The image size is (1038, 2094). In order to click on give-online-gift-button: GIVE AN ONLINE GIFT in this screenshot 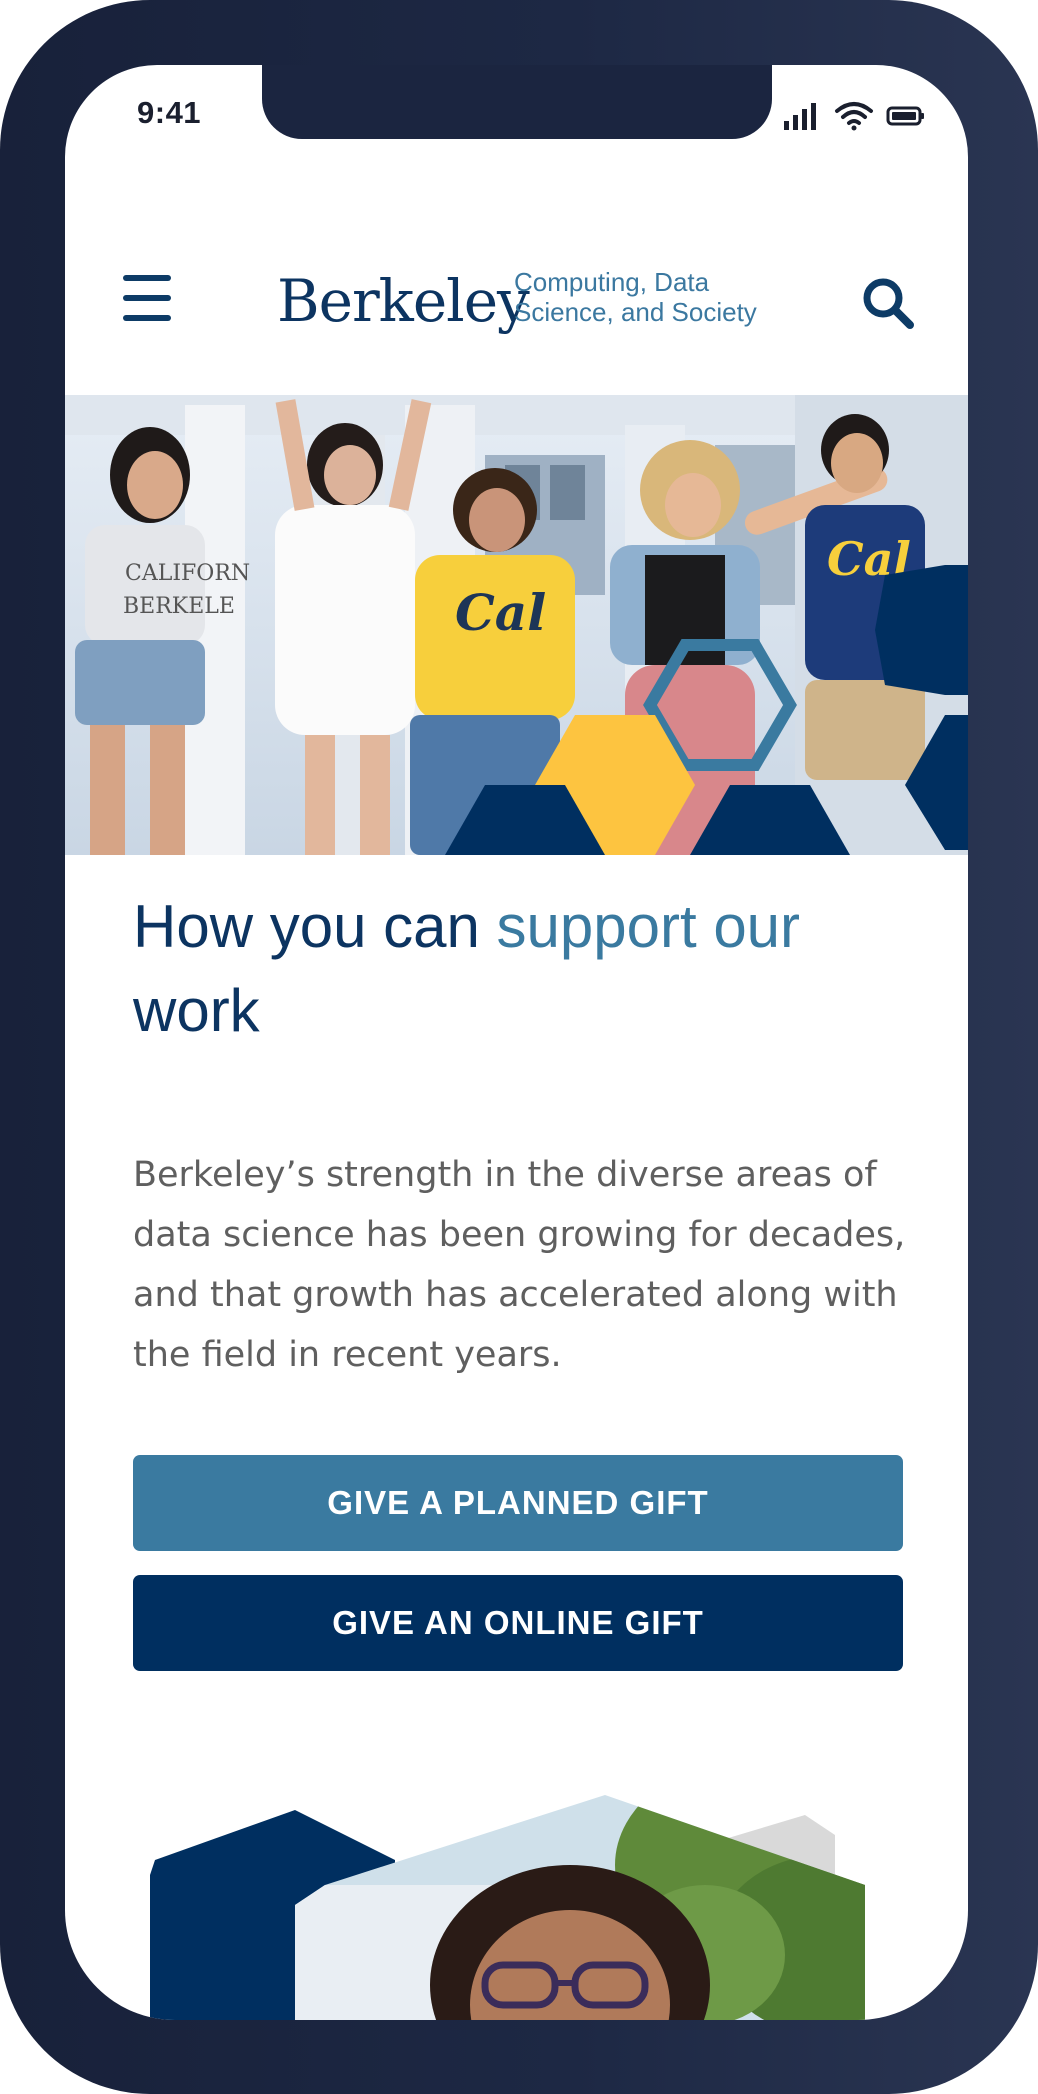, I will do `click(518, 1623)`.